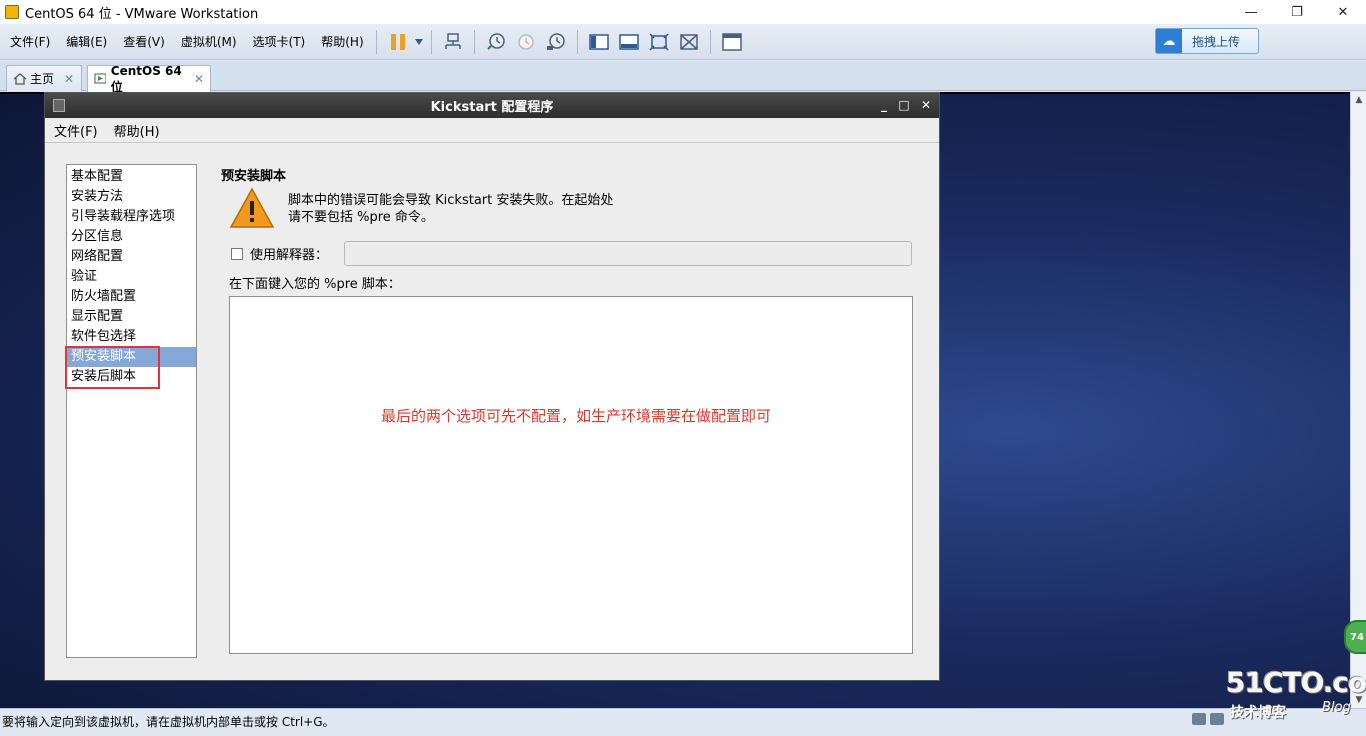 This screenshot has width=1366, height=736. I want to click on script-label: 在下面键入您的 %pre 脚本：, so click(315, 284).